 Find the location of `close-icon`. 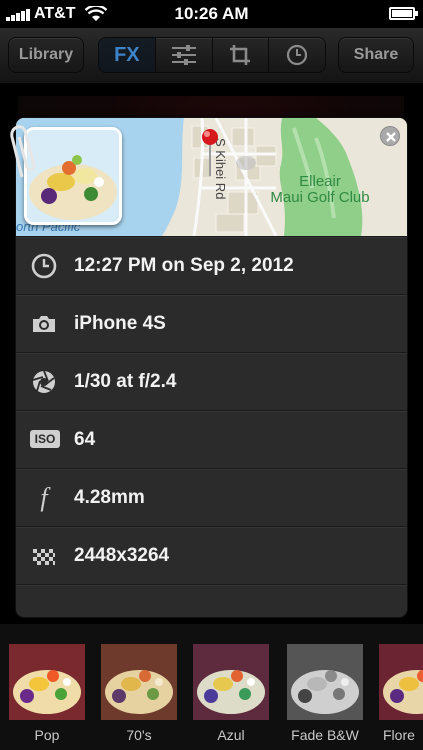

close-icon is located at coordinates (391, 137).